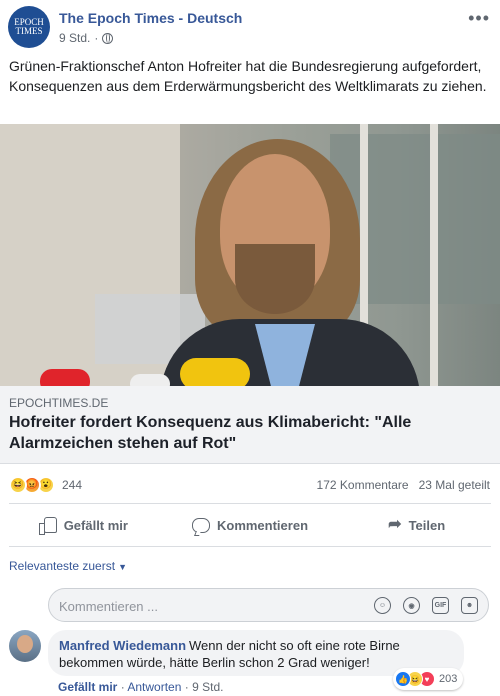  What do you see at coordinates (209, 606) in the screenshot?
I see `comment-input` at bounding box center [209, 606].